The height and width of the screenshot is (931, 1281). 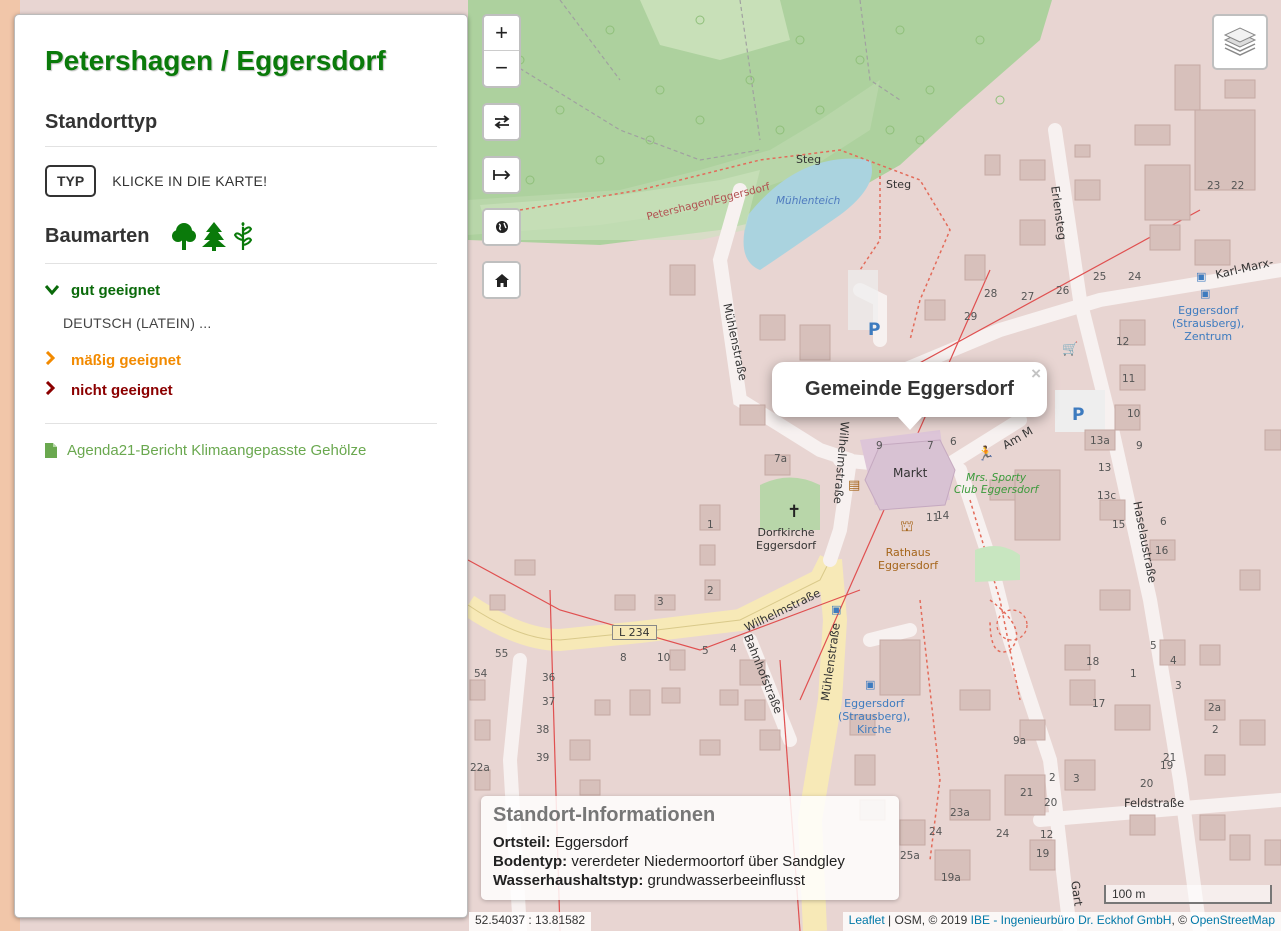 I want to click on measure-button, so click(x=501, y=175).